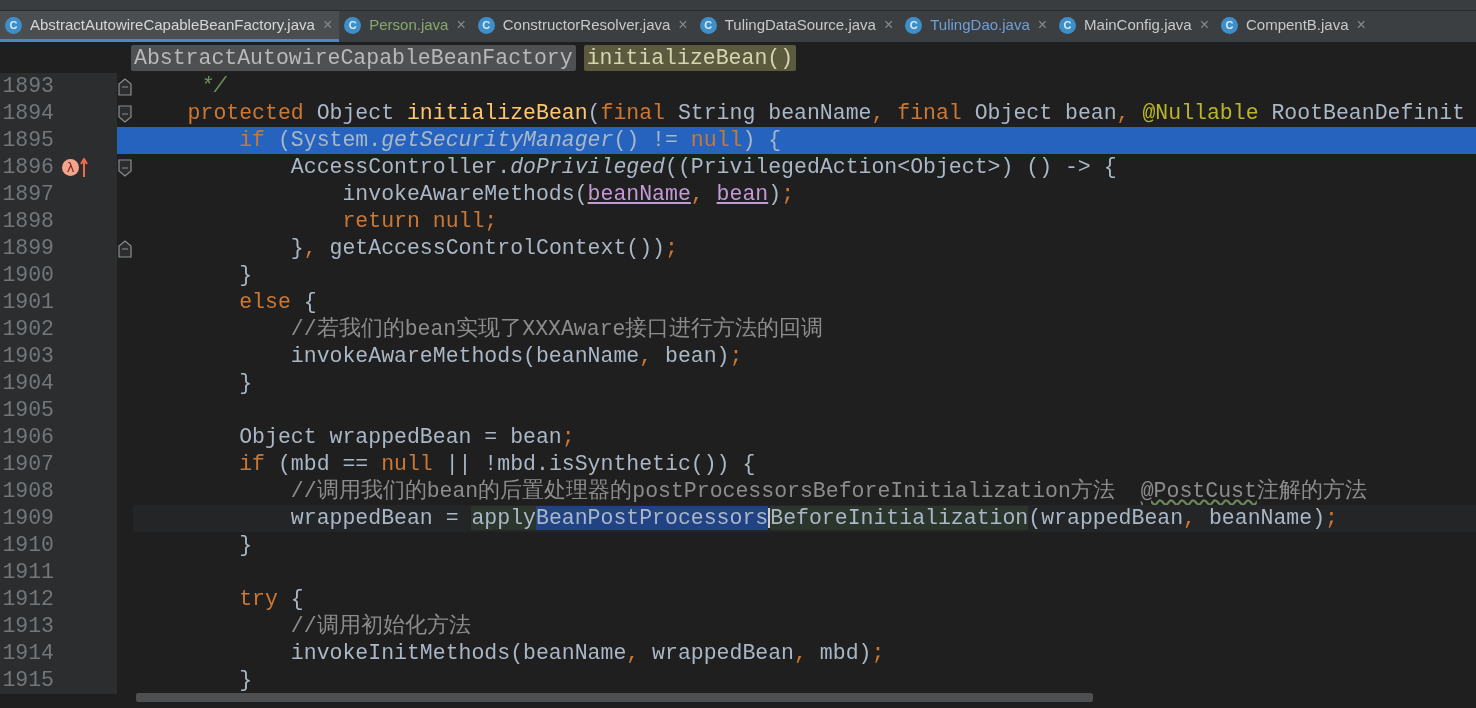 Image resolution: width=1476 pixels, height=708 pixels. I want to click on line-number: 1905, so click(28, 410).